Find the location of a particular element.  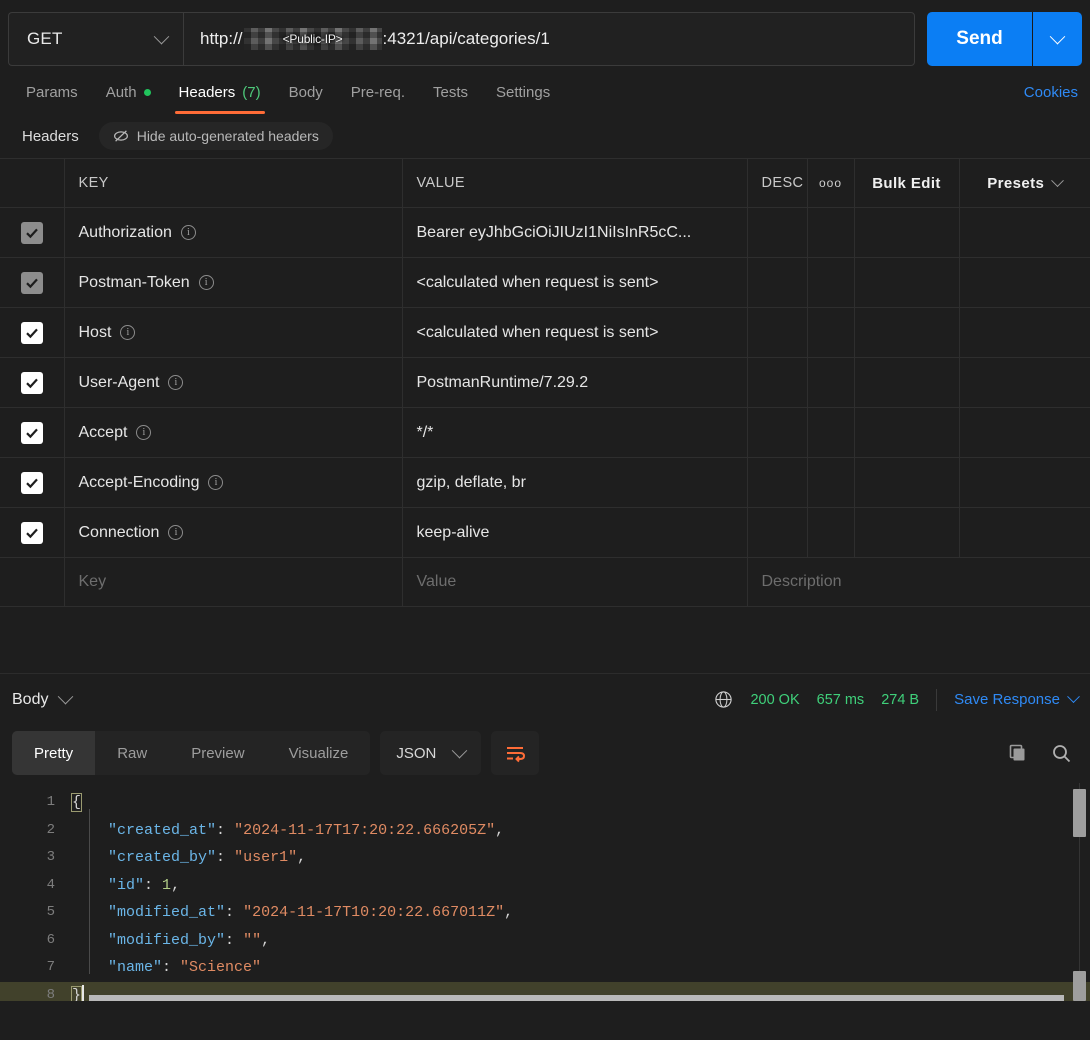

cookies-link: Cookies is located at coordinates (1051, 92).